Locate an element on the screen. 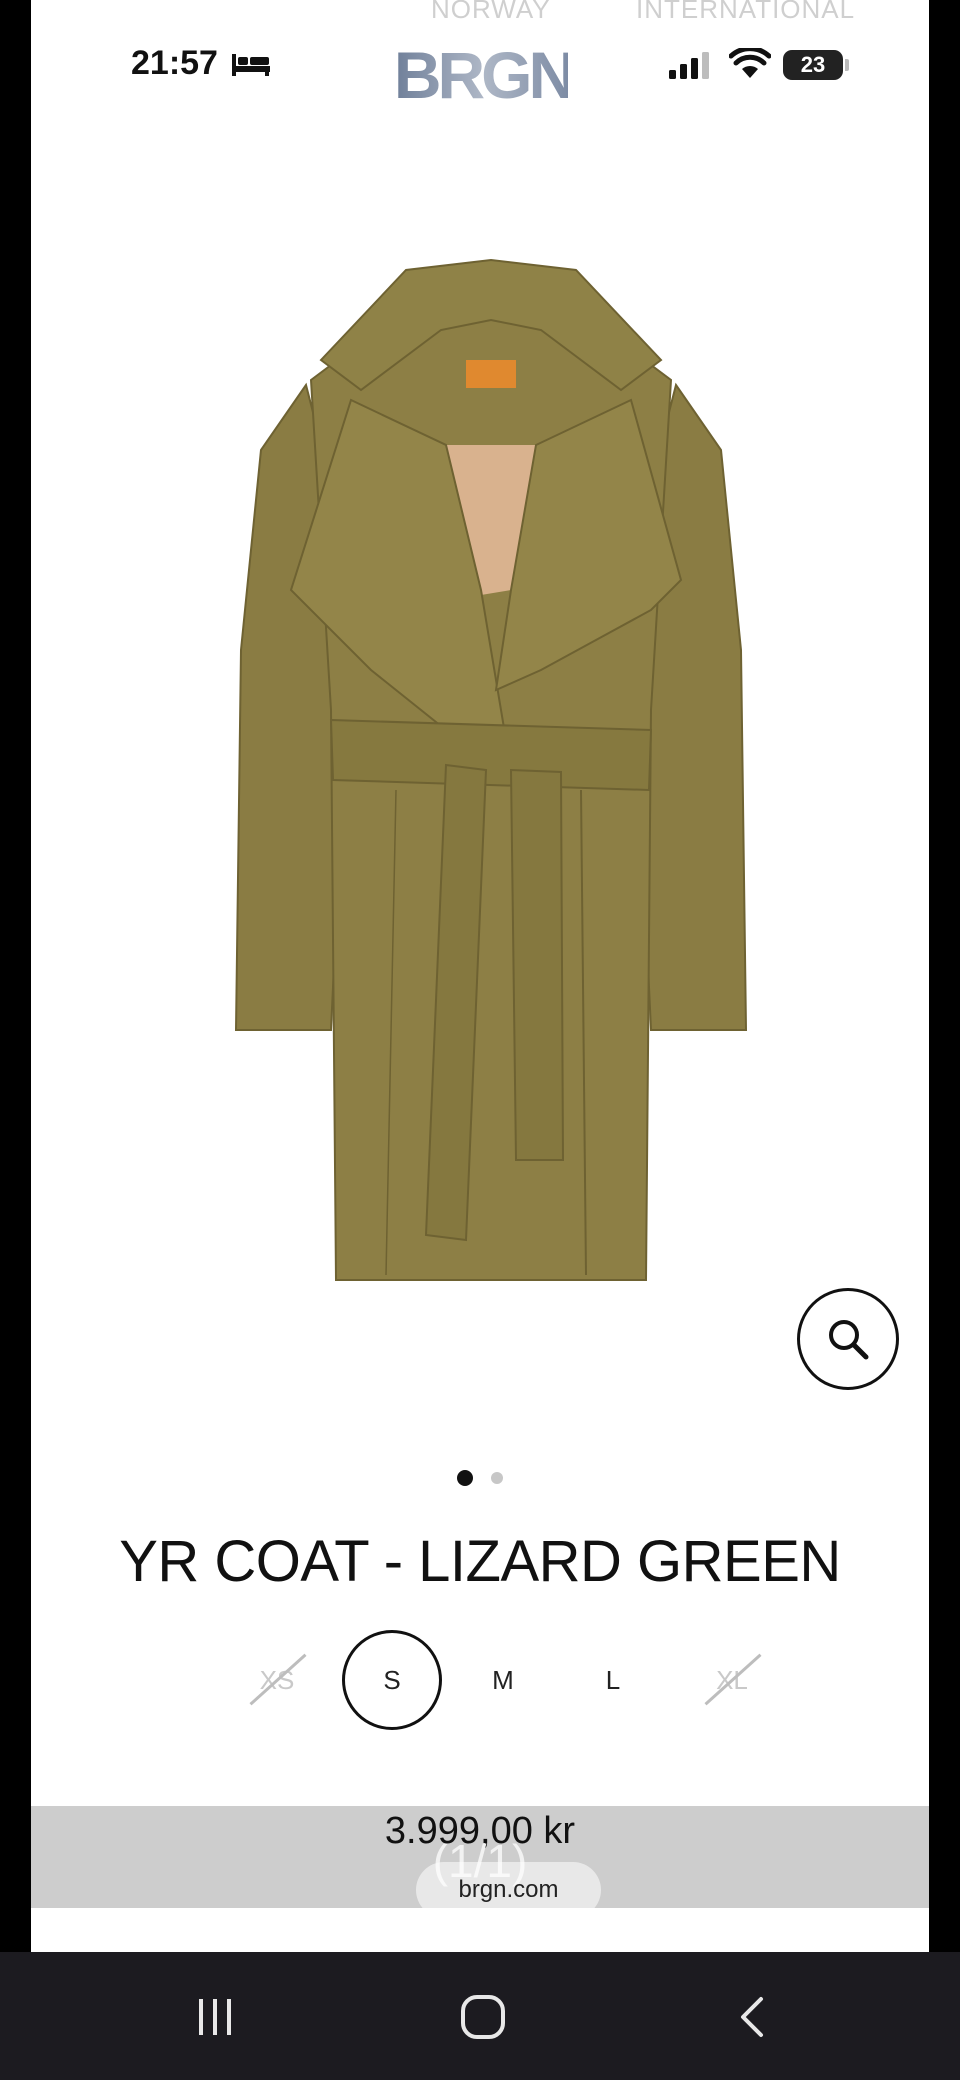  size-option-xs: XS is located at coordinates (277, 1680).